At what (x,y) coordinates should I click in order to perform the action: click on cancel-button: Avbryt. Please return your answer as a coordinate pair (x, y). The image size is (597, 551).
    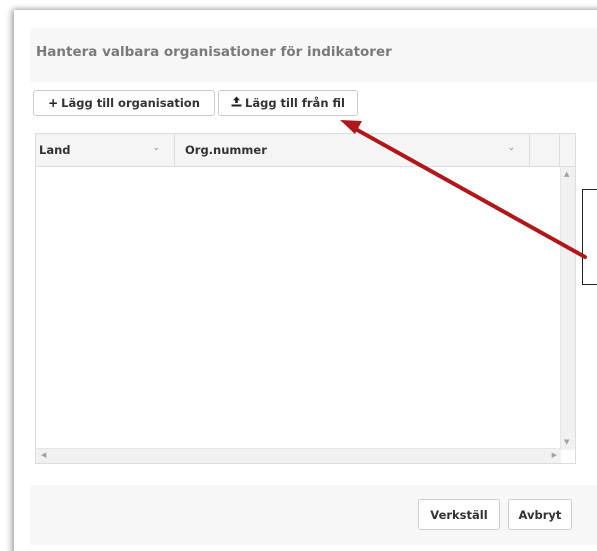
    Looking at the image, I should click on (540, 514).